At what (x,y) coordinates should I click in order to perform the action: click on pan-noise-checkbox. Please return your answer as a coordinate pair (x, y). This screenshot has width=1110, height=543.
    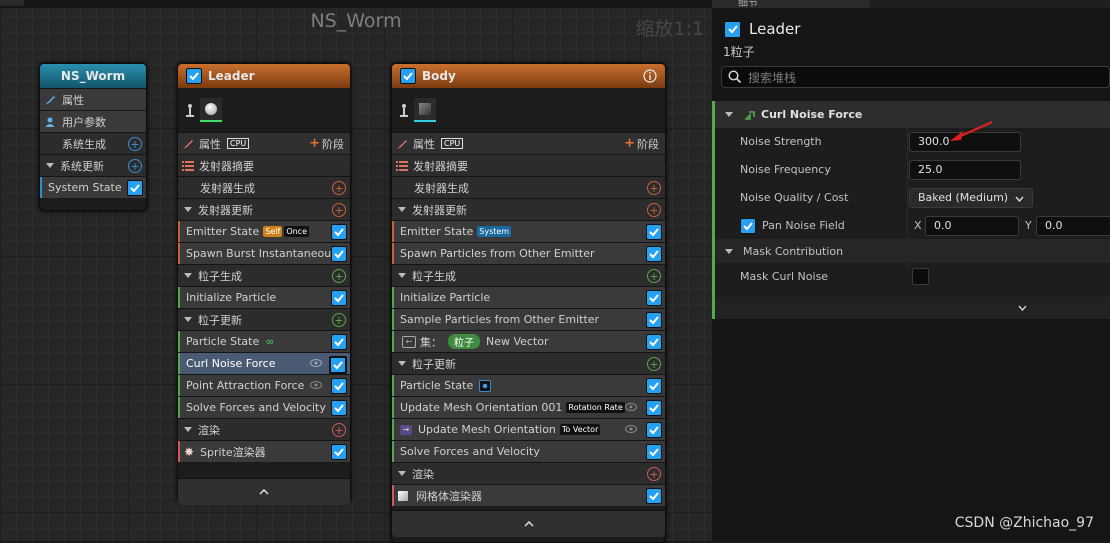
    Looking at the image, I should click on (748, 225).